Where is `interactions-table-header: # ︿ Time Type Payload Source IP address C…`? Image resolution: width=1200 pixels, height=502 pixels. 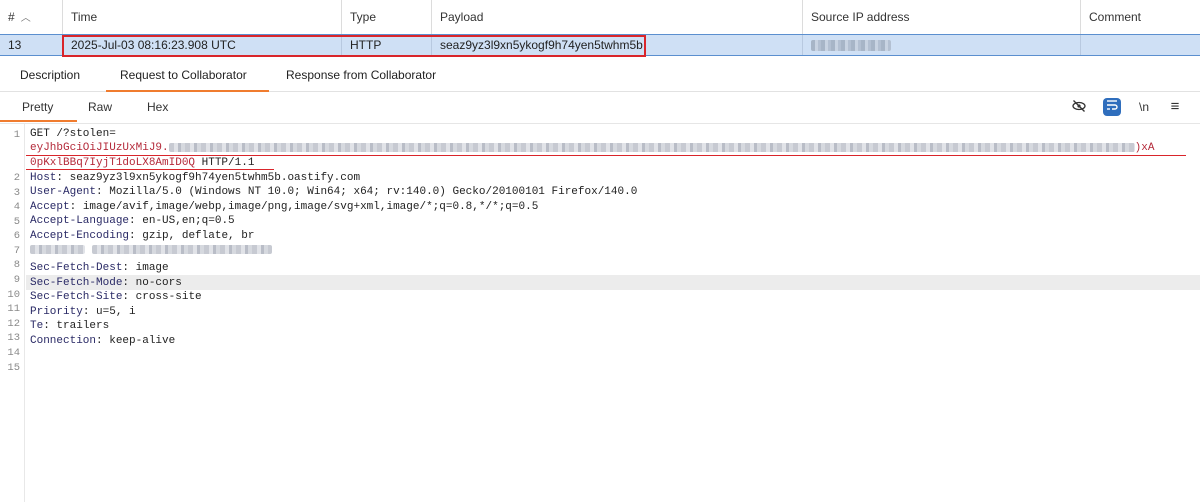 interactions-table-header: # ︿ Time Type Payload Source IP address C… is located at coordinates (600, 17).